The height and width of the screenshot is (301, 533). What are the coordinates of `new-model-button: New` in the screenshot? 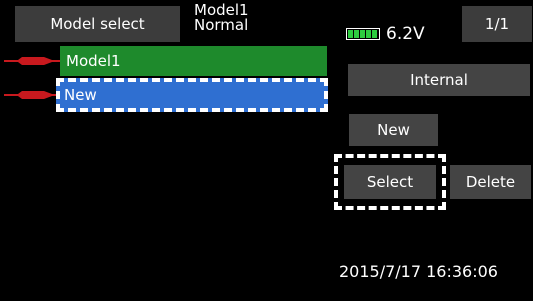 It's located at (393, 130).